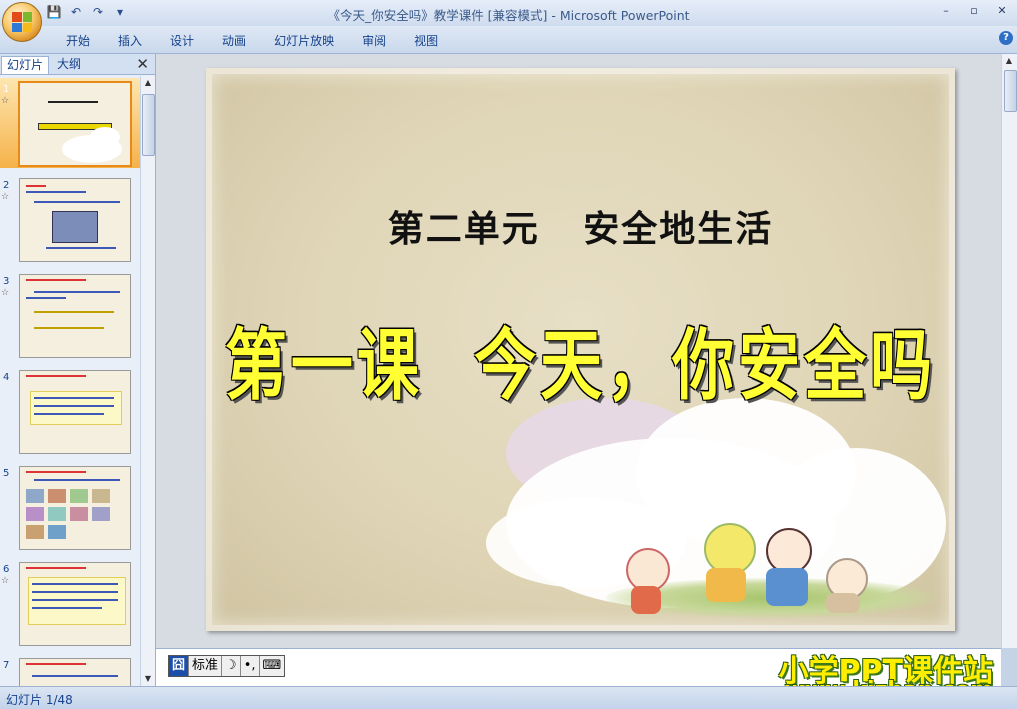 This screenshot has width=1017, height=709. Describe the element at coordinates (1009, 351) in the screenshot. I see `editor-scrollbar: ▲` at that location.